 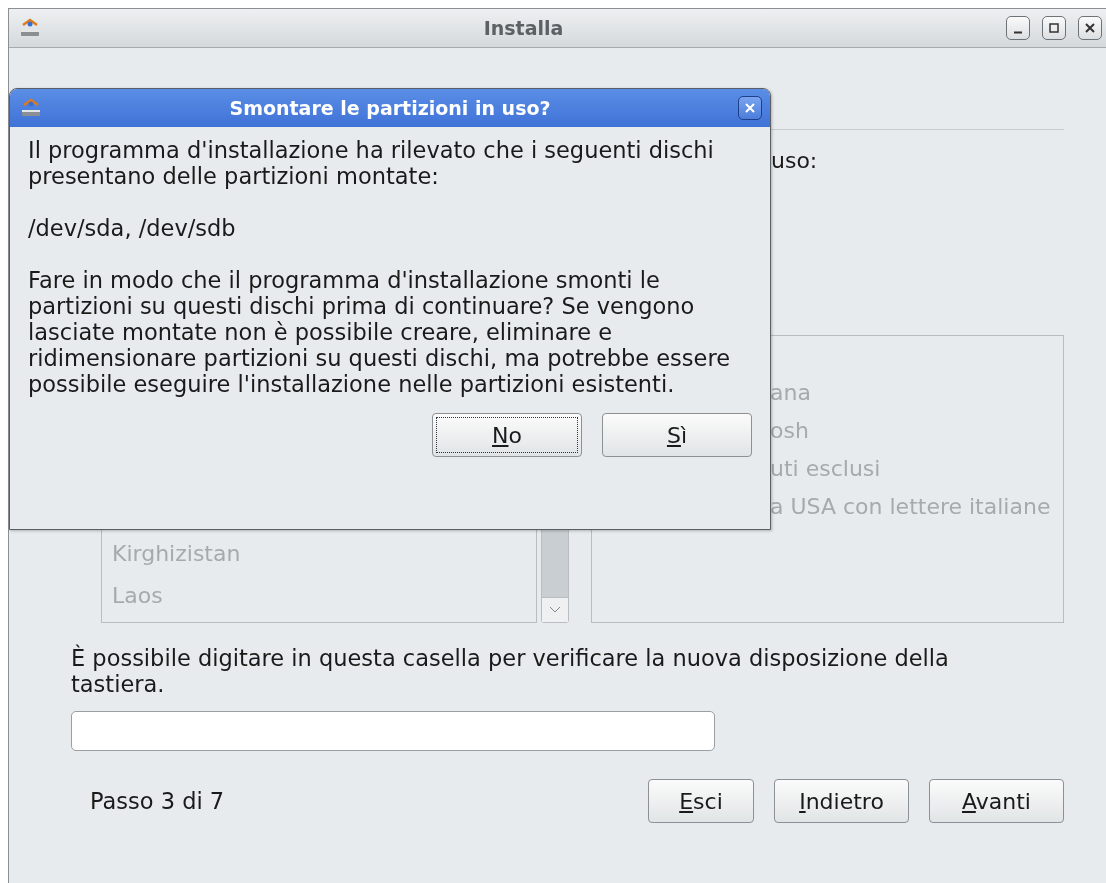 What do you see at coordinates (158, 801) in the screenshot?
I see `step-label: Passo 3 di 7` at bounding box center [158, 801].